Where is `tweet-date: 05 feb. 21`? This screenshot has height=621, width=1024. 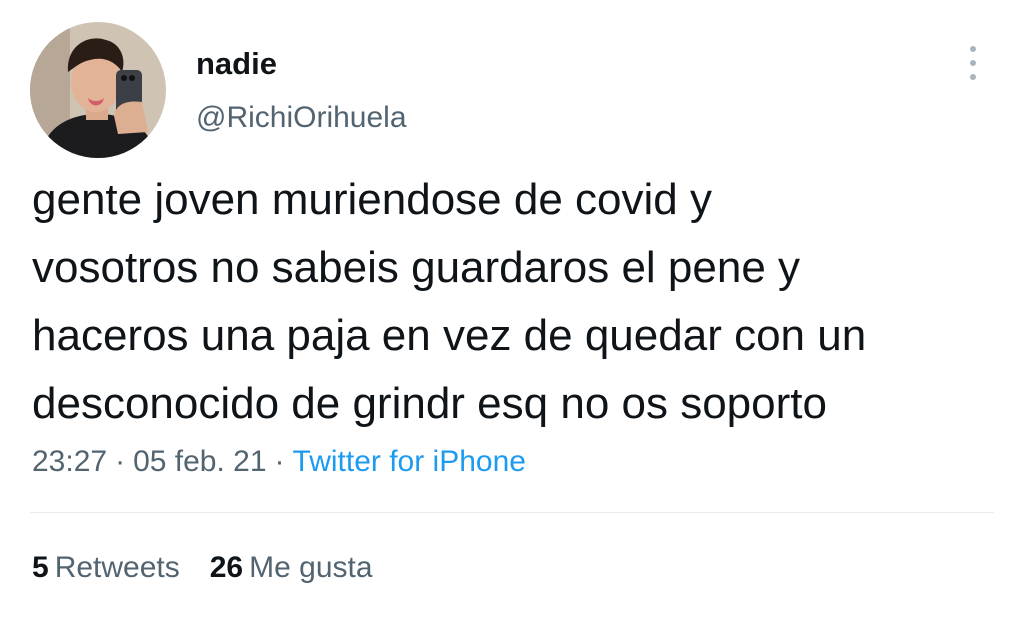
tweet-date: 05 feb. 21 is located at coordinates (199, 461).